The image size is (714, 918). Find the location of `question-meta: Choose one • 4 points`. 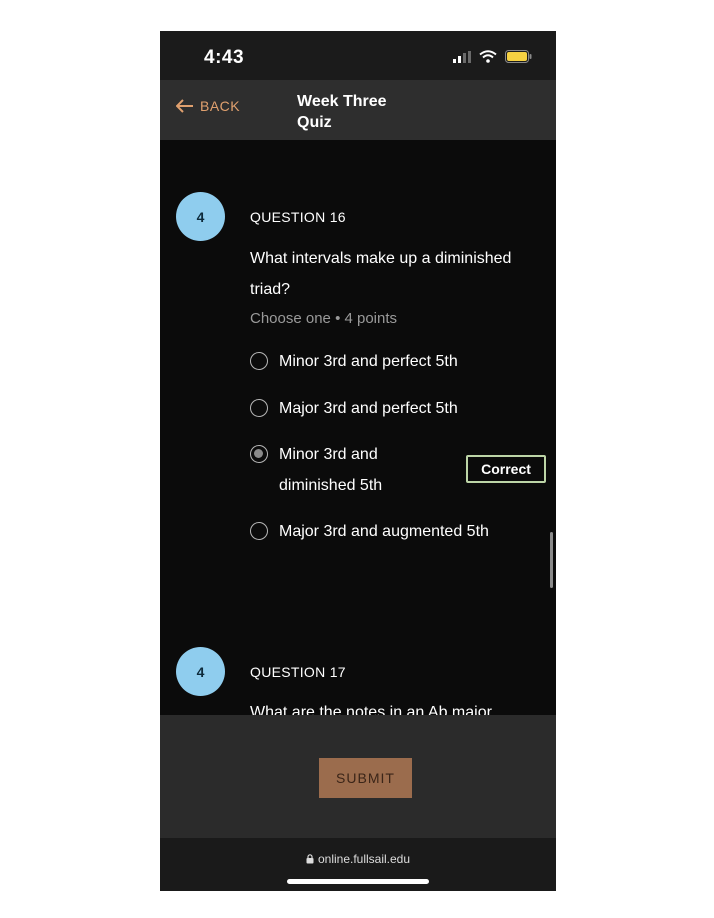

question-meta: Choose one • 4 points is located at coordinates (324, 318).